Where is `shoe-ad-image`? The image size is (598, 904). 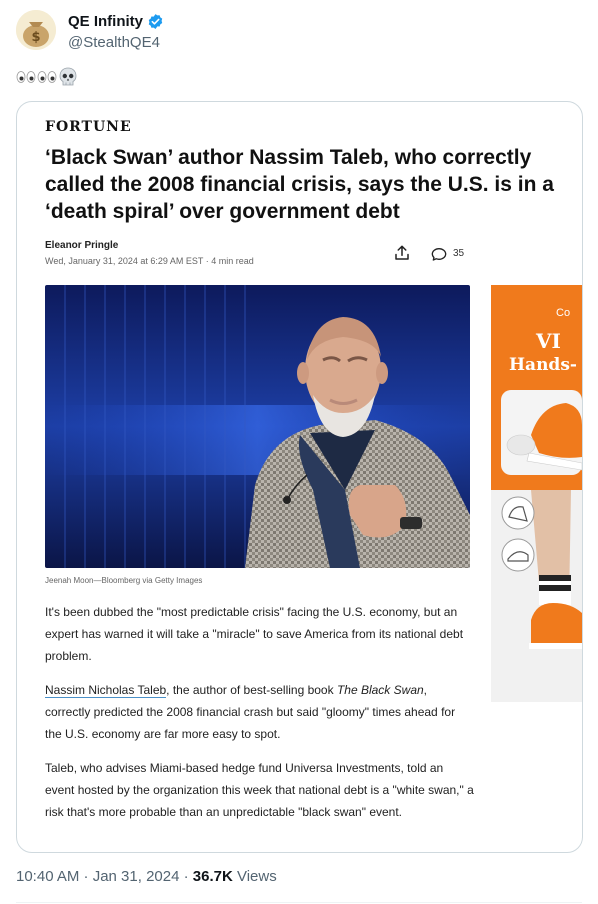 shoe-ad-image is located at coordinates (536, 546).